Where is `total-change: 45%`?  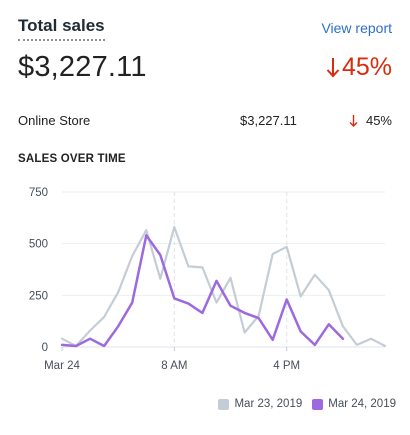 total-change: 45% is located at coordinates (359, 67).